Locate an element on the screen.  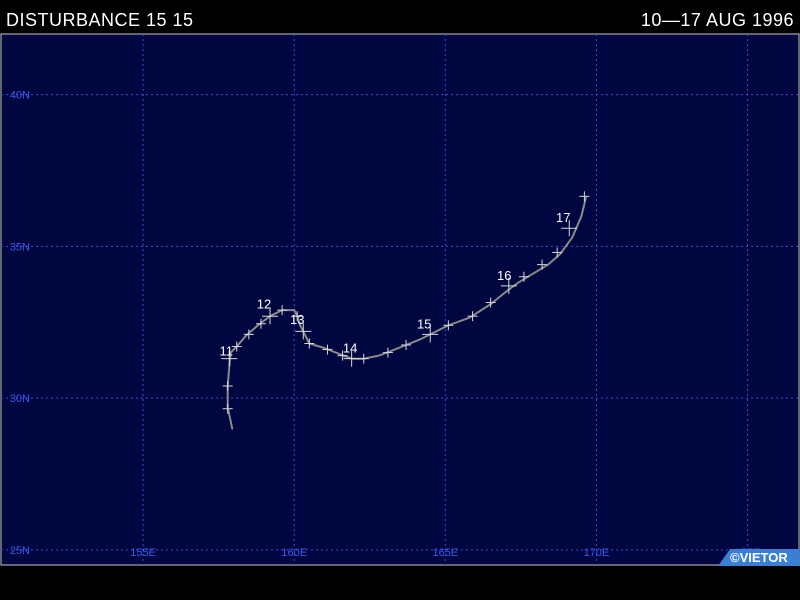
longitude-label: 170E is located at coordinates (597, 553).